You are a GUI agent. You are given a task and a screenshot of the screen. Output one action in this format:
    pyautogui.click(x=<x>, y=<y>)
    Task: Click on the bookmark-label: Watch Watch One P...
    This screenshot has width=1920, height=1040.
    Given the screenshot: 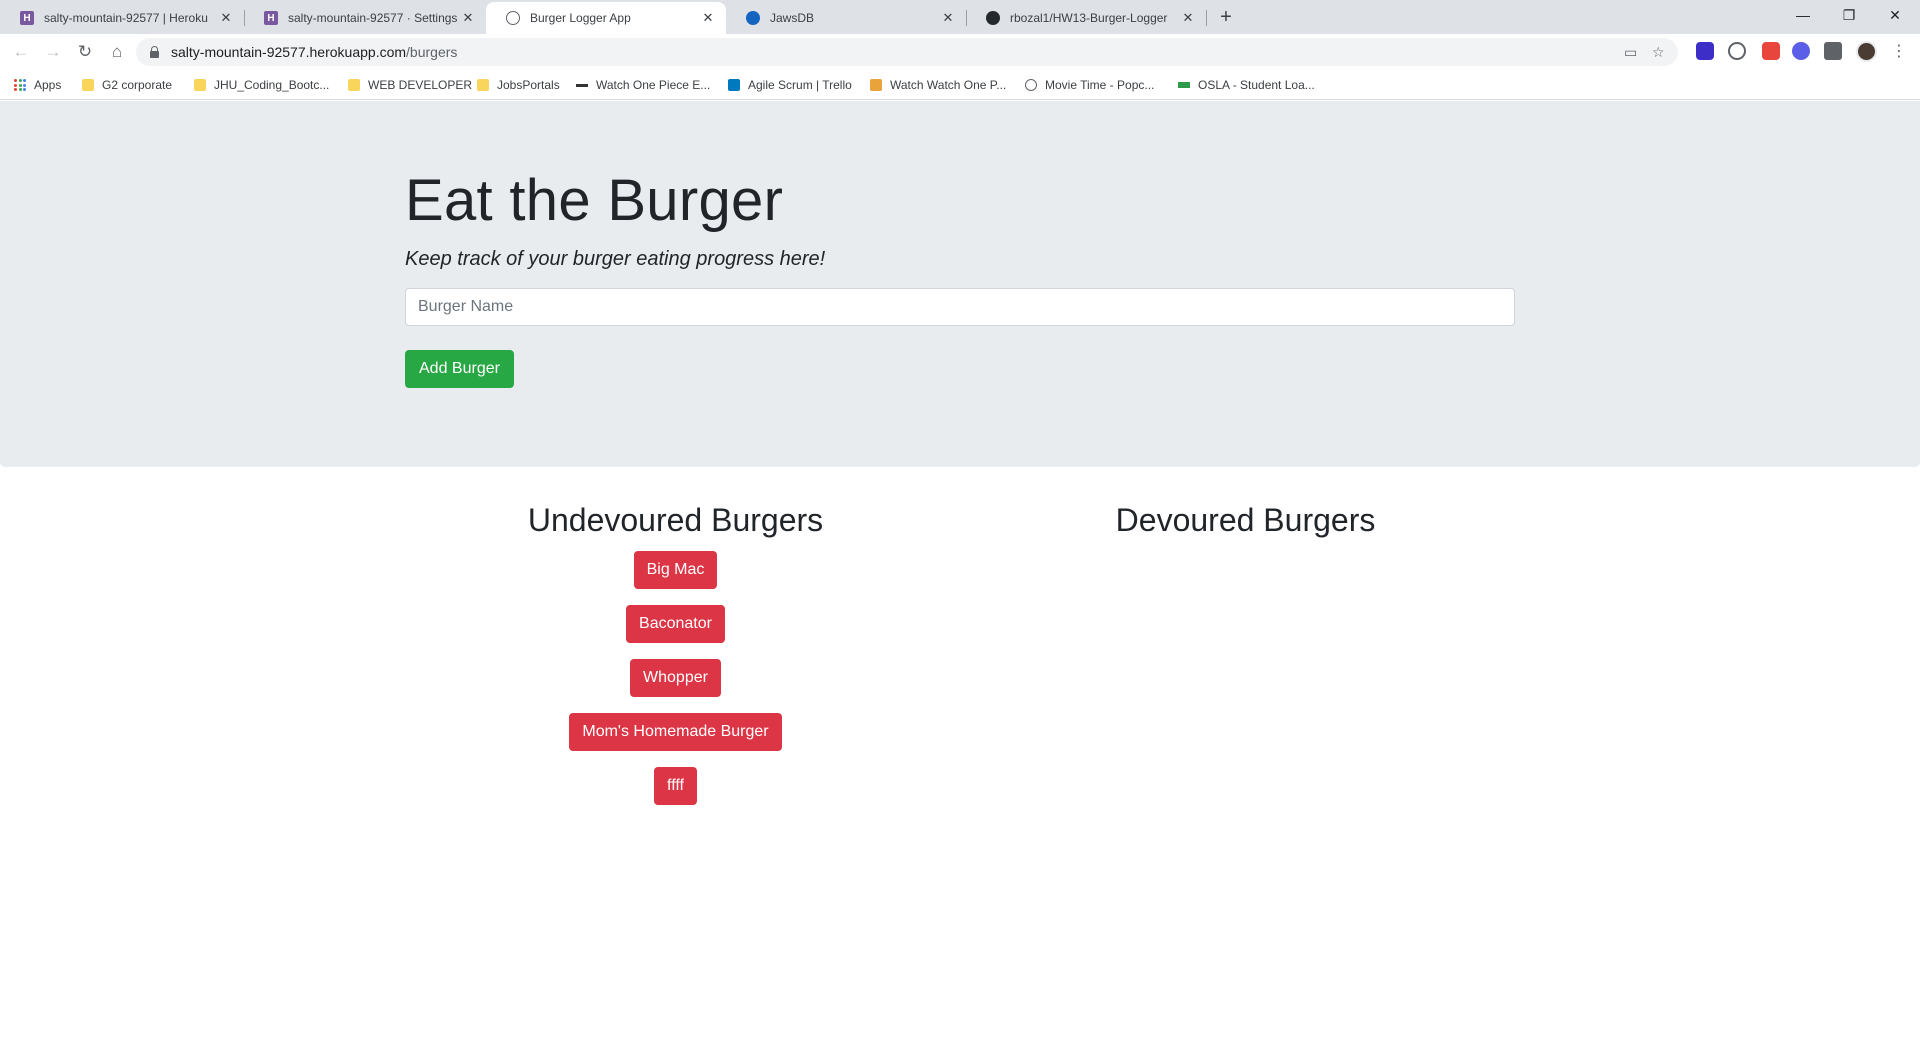 What is the action you would take?
    pyautogui.click(x=948, y=85)
    